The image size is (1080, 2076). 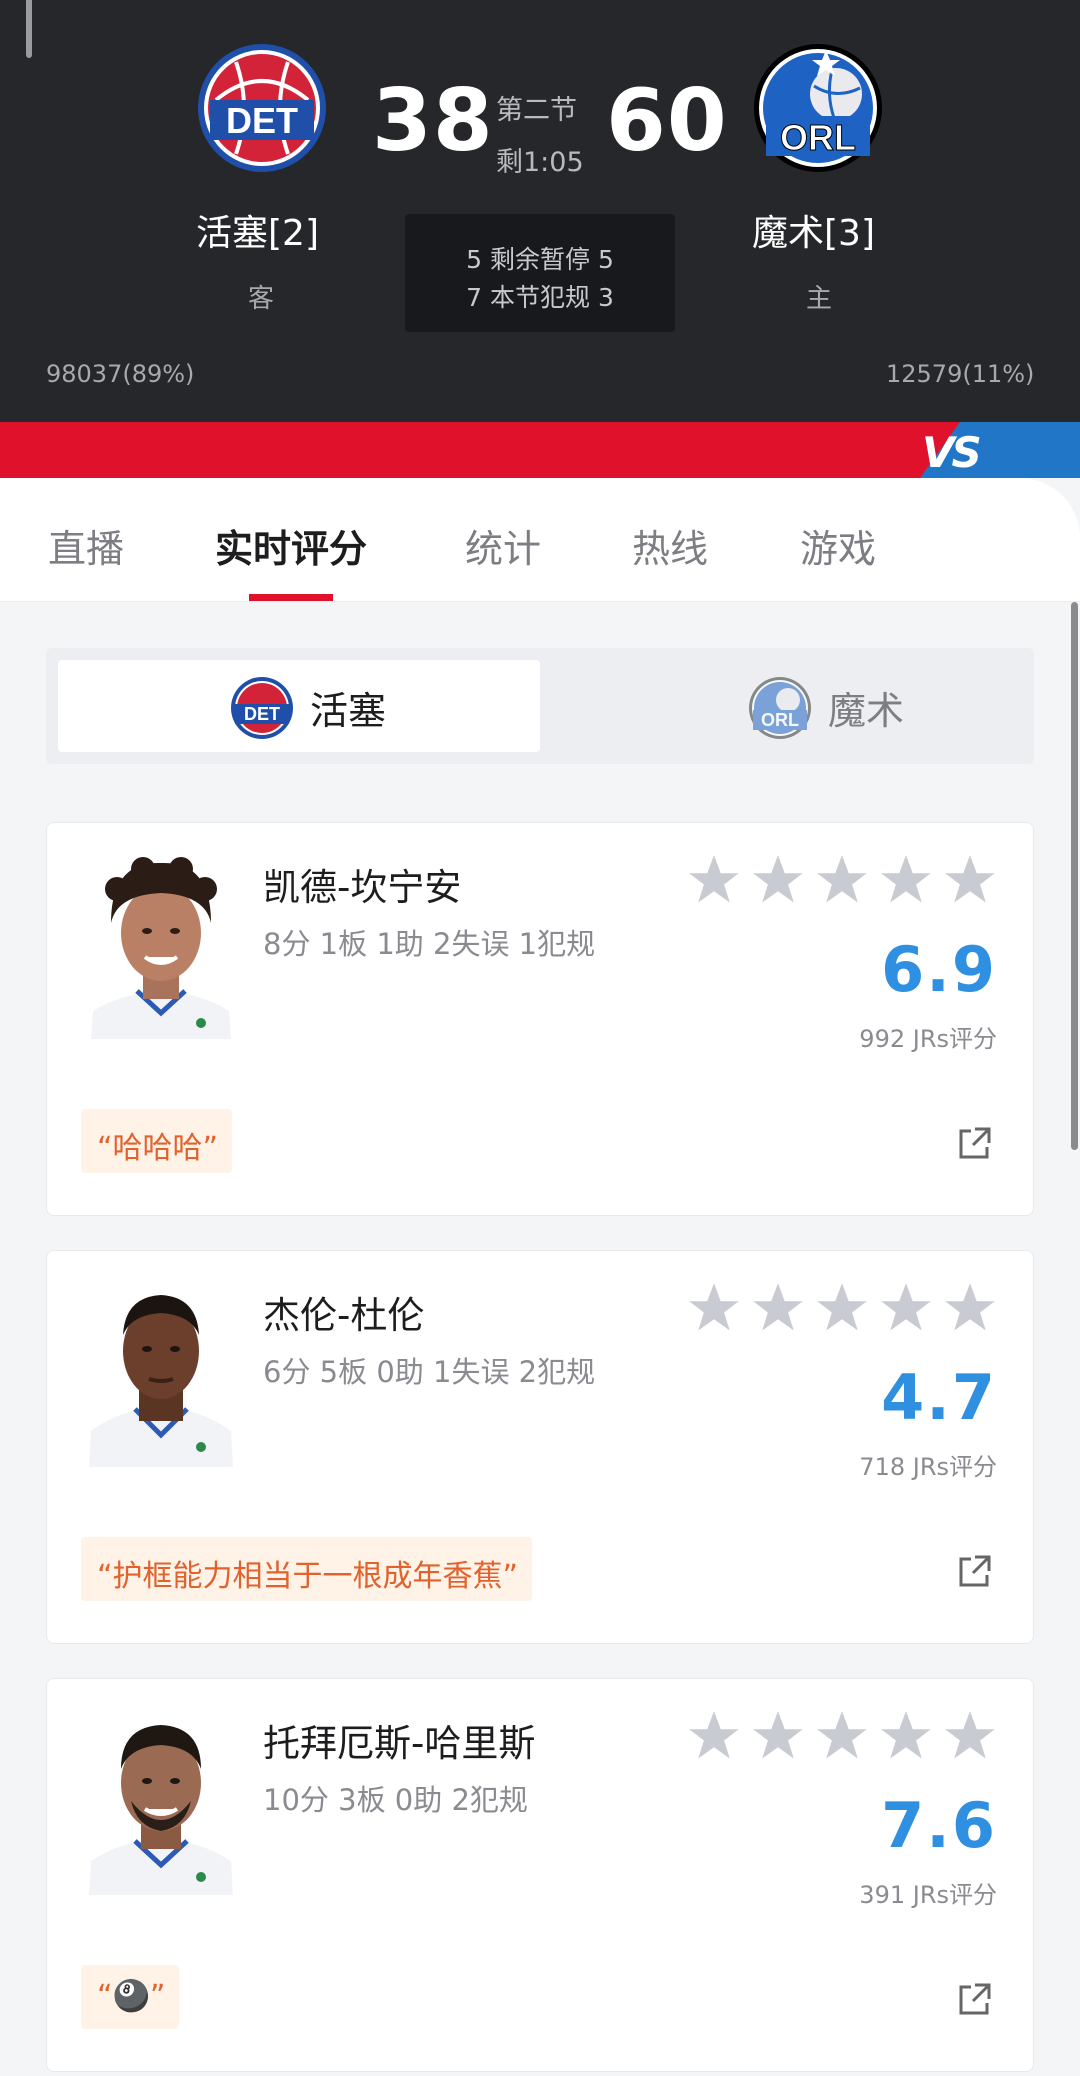 What do you see at coordinates (928, 1039) in the screenshot?
I see `rating-count: 992 JRs评分` at bounding box center [928, 1039].